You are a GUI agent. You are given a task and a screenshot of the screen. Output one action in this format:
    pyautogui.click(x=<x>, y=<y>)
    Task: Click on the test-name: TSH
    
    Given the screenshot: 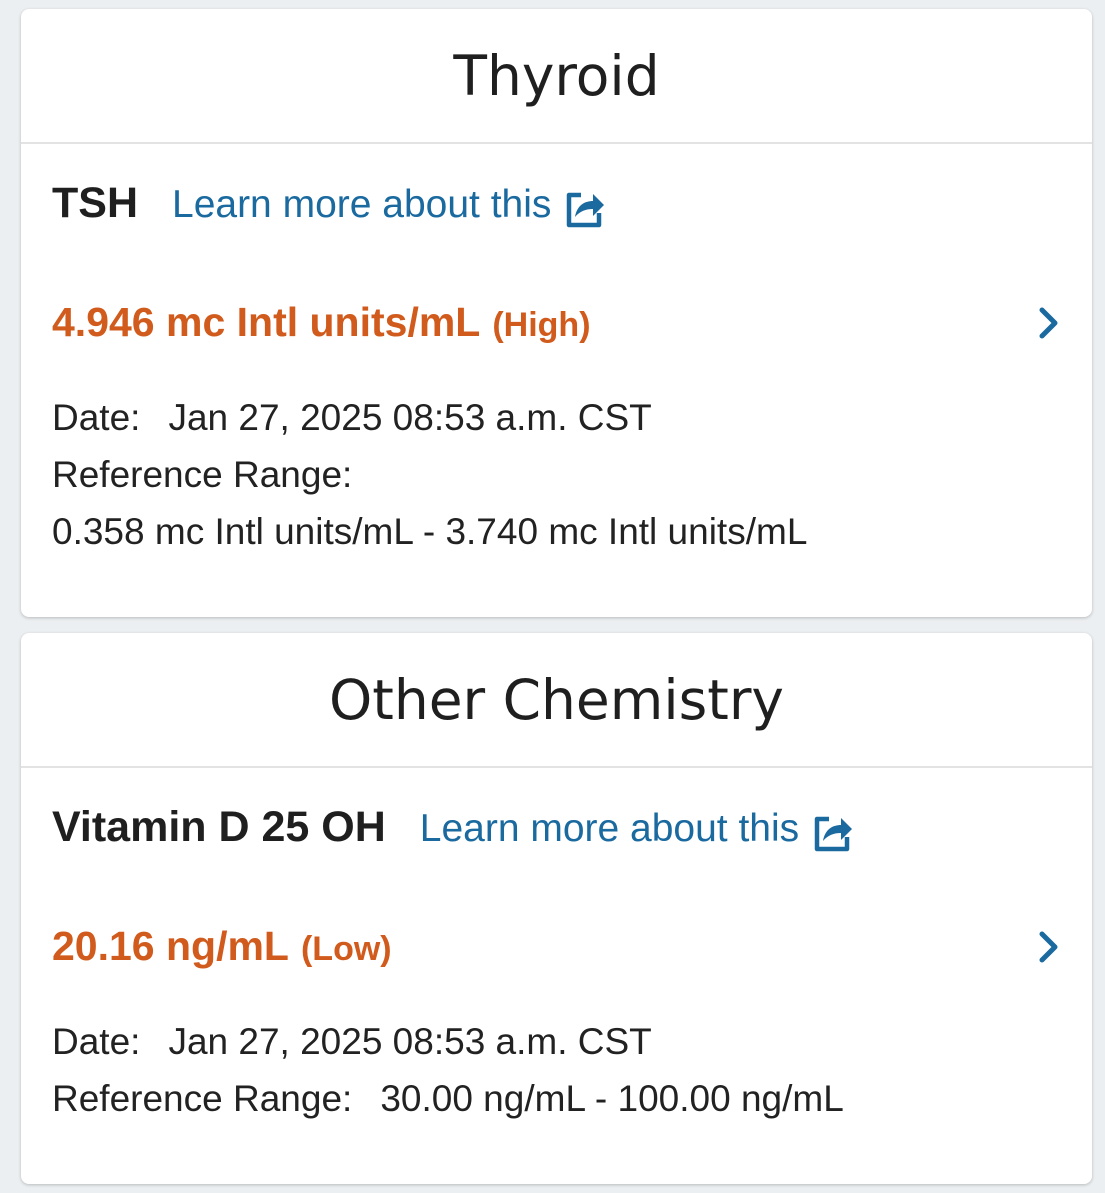 What is the action you would take?
    pyautogui.click(x=95, y=203)
    